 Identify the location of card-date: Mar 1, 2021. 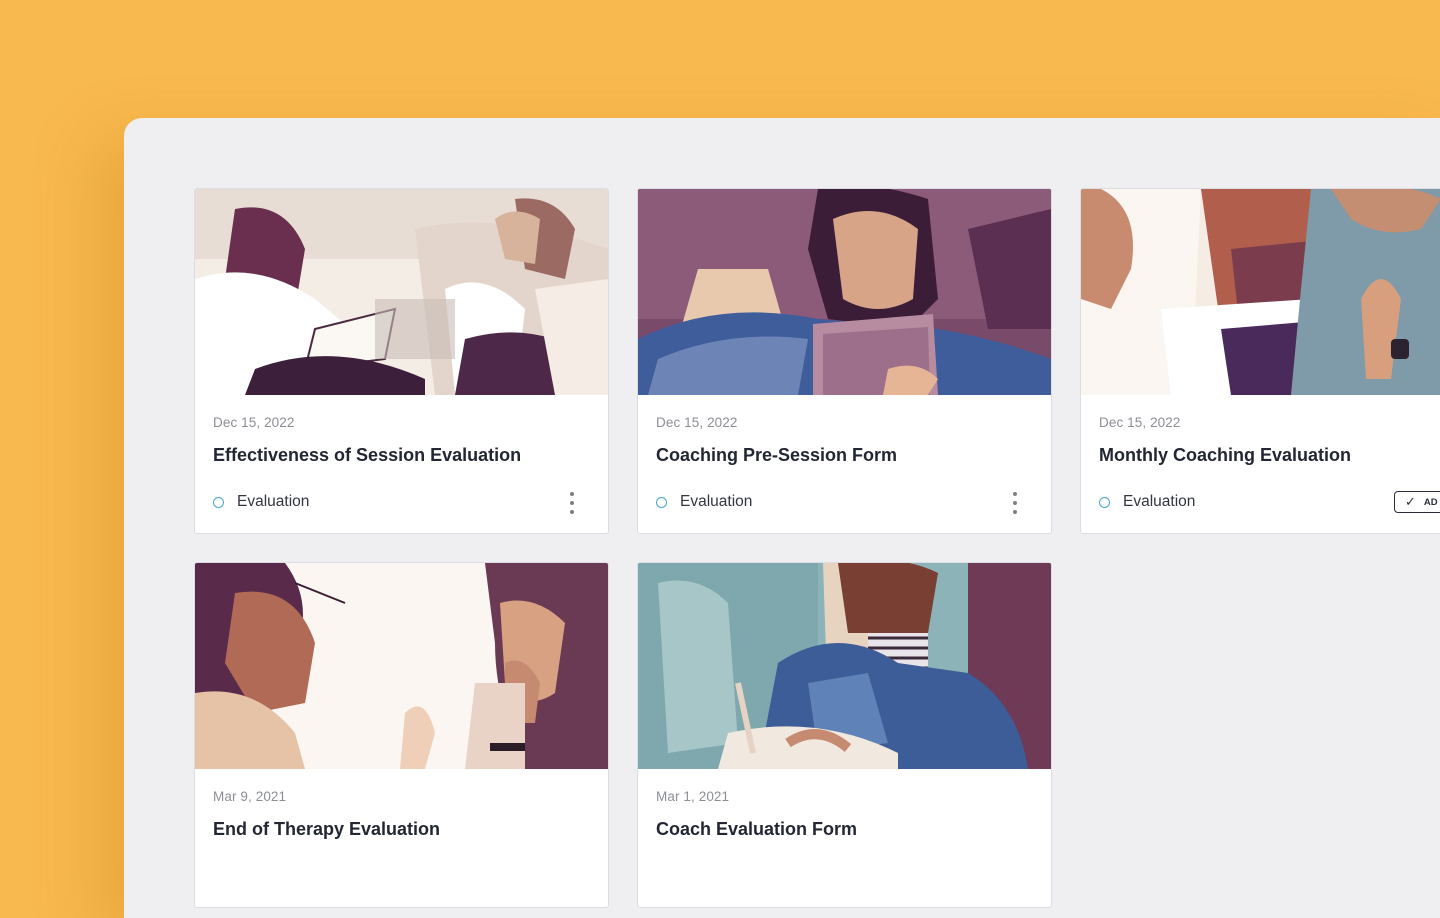
(693, 796).